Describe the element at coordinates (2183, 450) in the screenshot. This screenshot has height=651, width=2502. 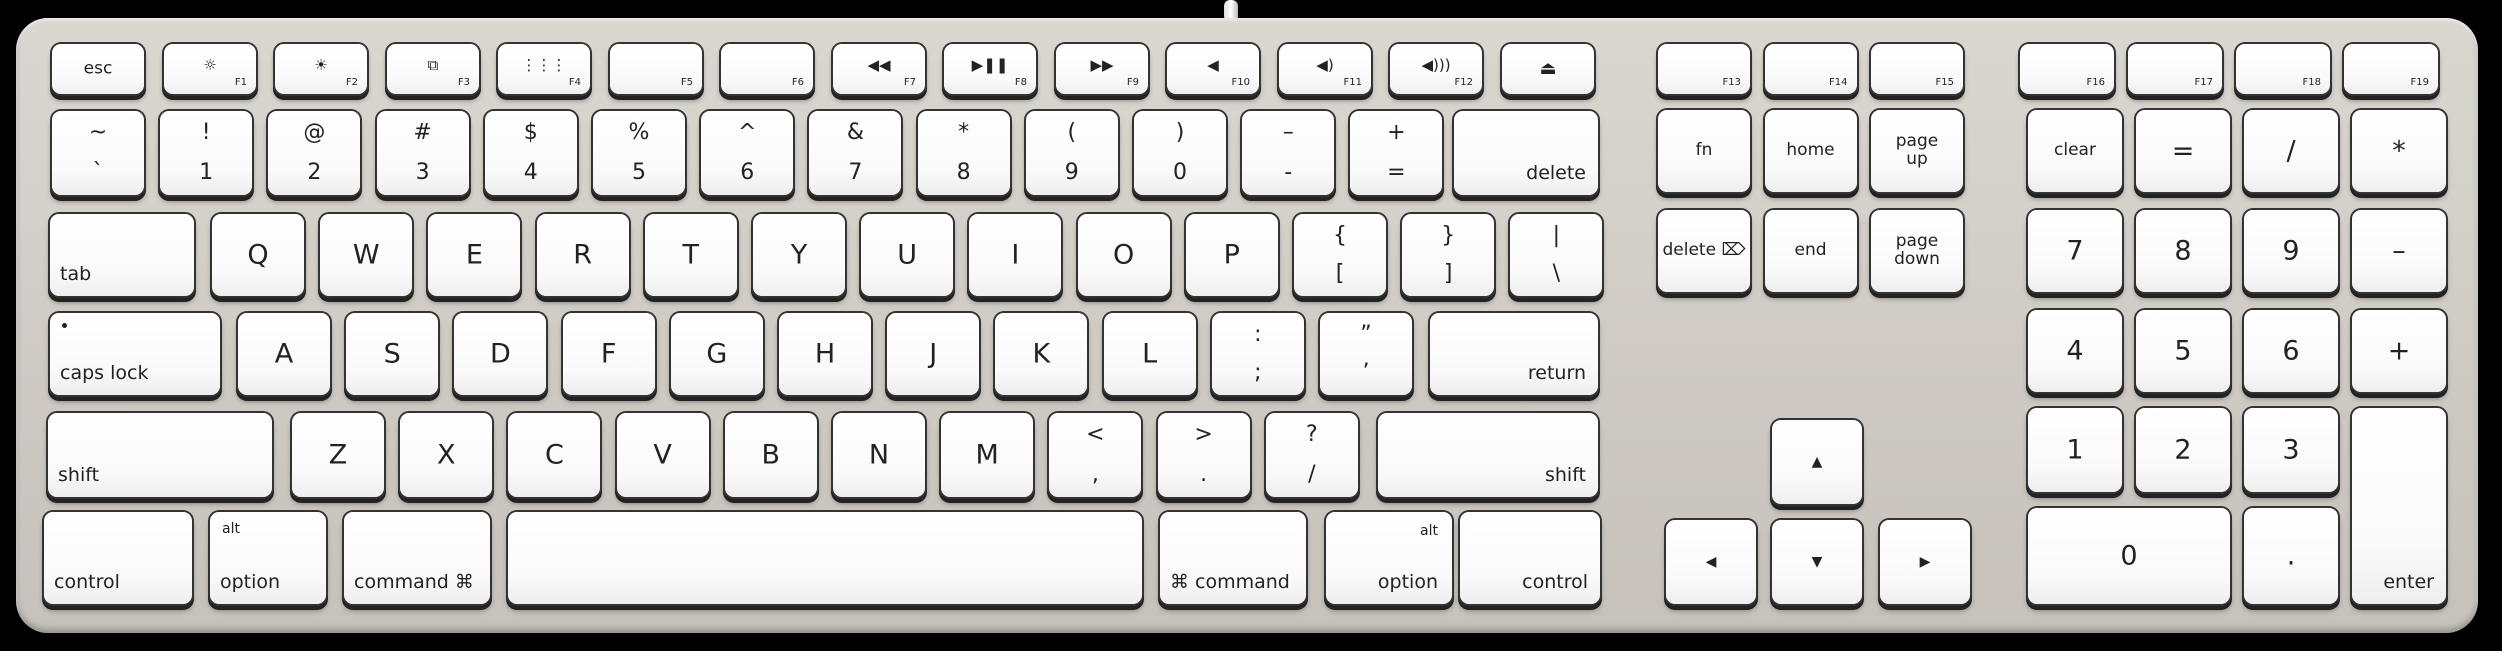
I see `numpad-2-key: 2` at that location.